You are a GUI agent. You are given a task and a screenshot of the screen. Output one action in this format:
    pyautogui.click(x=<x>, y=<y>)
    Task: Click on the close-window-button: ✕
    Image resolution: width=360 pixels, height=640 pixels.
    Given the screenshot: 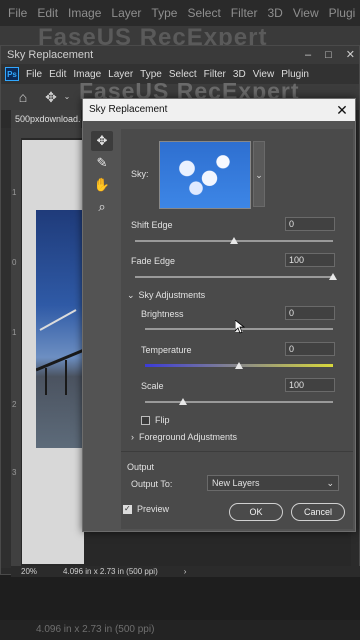 What is the action you would take?
    pyautogui.click(x=350, y=55)
    